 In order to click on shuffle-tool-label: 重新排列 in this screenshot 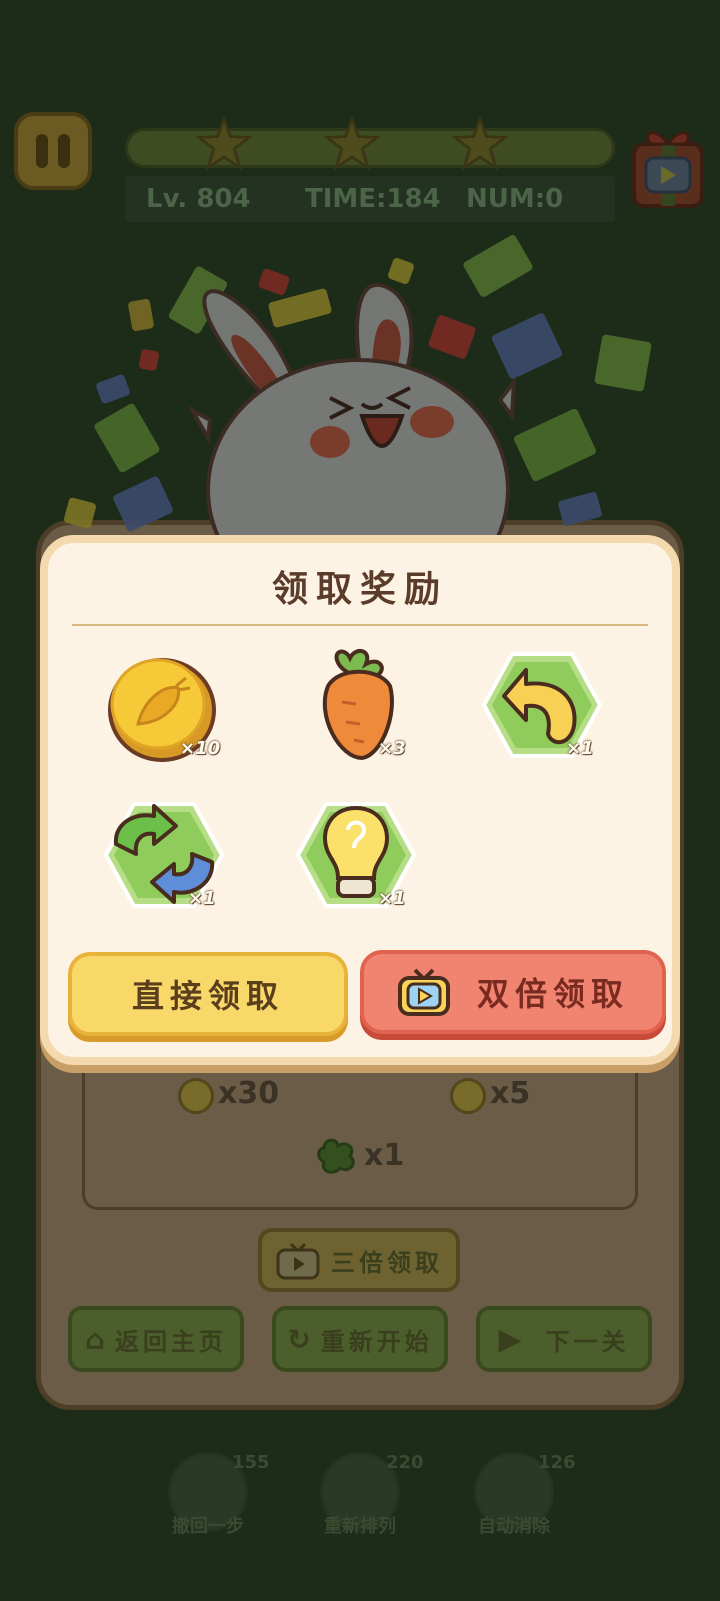, I will do `click(360, 1526)`.